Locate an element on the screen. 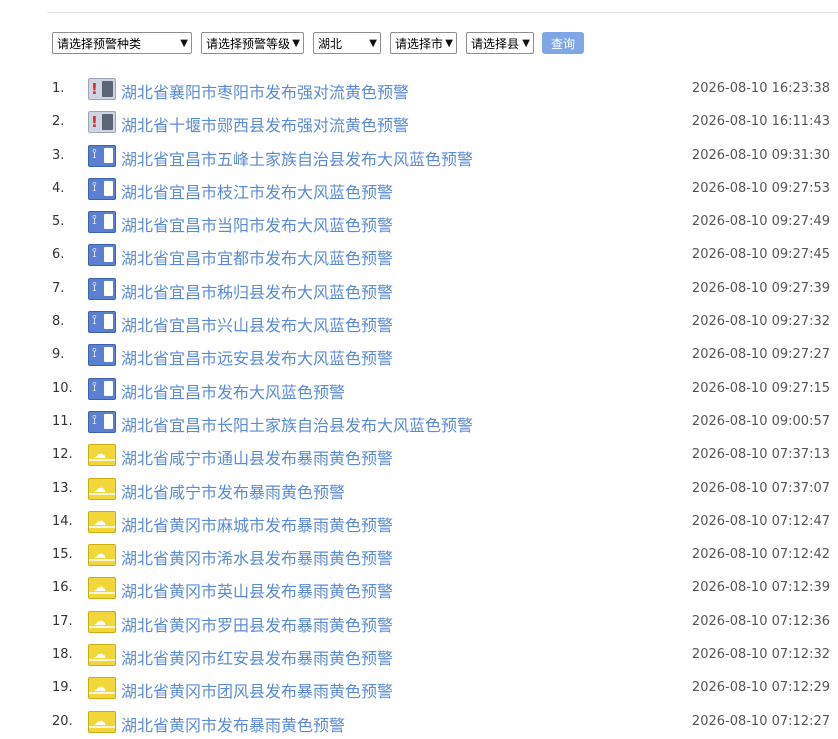 The height and width of the screenshot is (739, 838). warning-title-link: 湖北省宜昌市秭归县发布大风蓝色预警 is located at coordinates (257, 291).